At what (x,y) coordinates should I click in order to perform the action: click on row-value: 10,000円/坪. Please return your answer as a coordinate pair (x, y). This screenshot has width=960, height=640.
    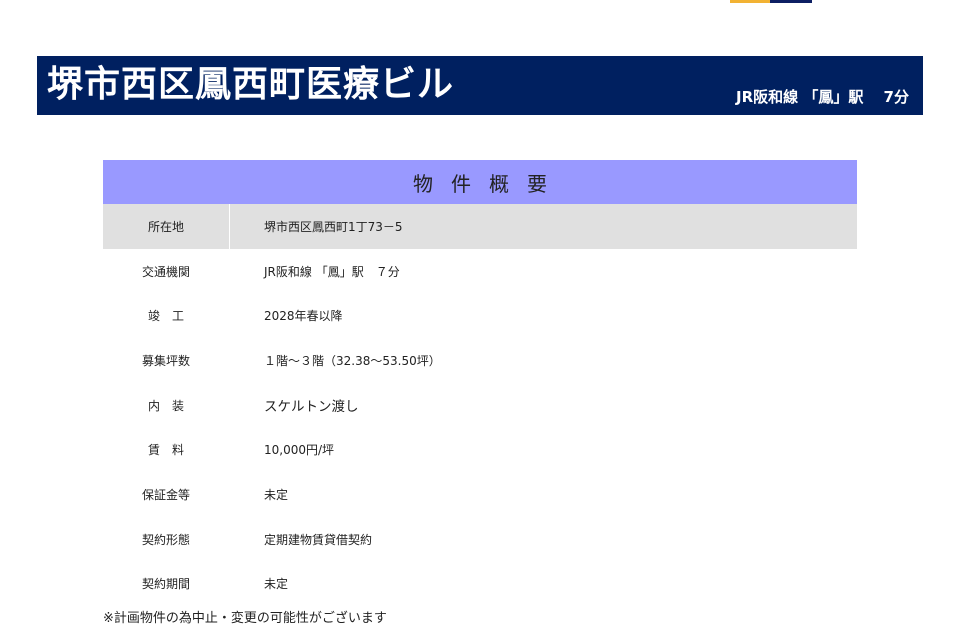
    Looking at the image, I should click on (299, 450).